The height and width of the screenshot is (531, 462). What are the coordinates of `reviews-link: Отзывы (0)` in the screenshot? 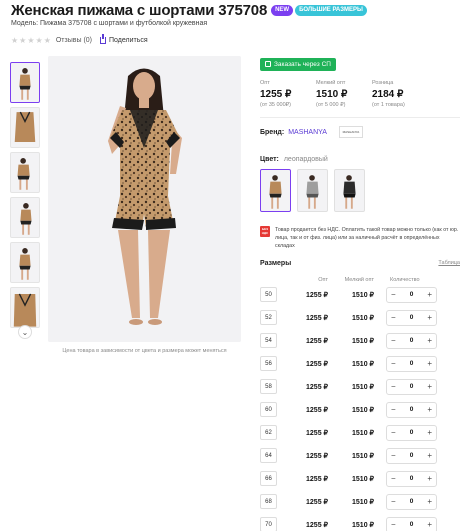 It's located at (74, 40).